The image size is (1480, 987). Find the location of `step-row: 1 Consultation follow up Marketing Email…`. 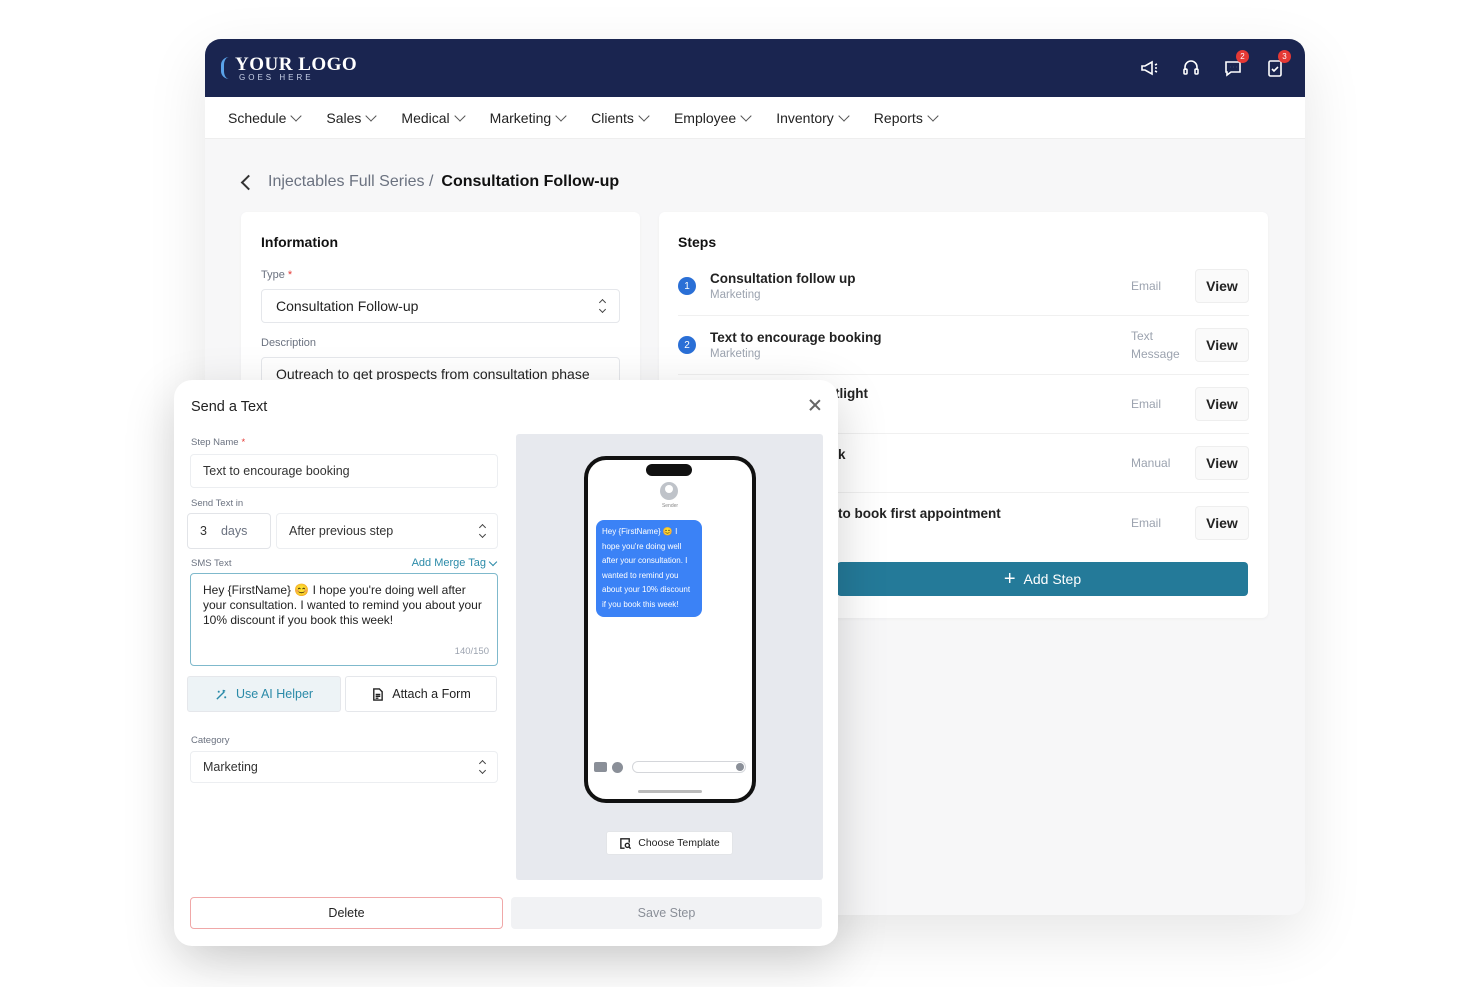

step-row: 1 Consultation follow up Marketing Email… is located at coordinates (963, 286).